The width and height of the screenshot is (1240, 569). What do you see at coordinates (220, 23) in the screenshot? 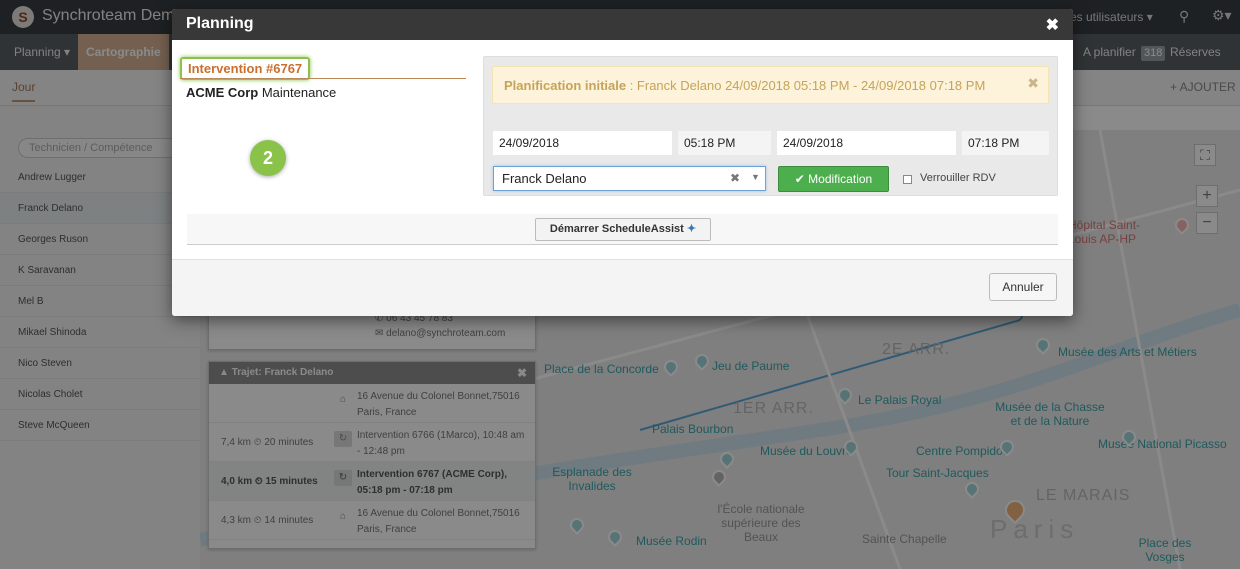
I see `modal-title: Planning` at bounding box center [220, 23].